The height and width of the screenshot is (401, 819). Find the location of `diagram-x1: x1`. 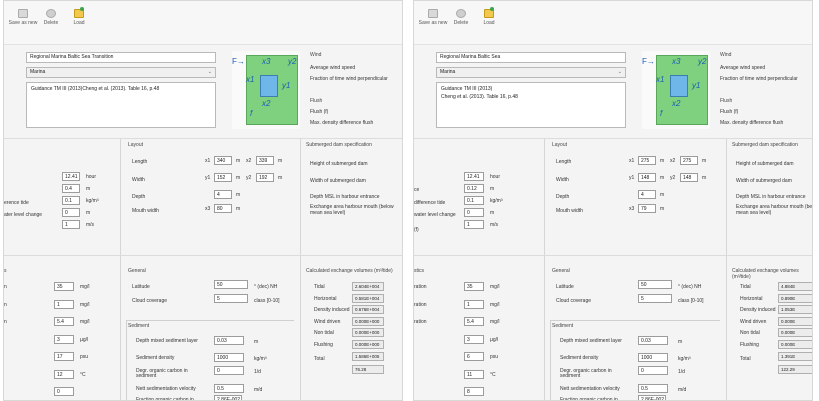

diagram-x1: x1 is located at coordinates (660, 79).